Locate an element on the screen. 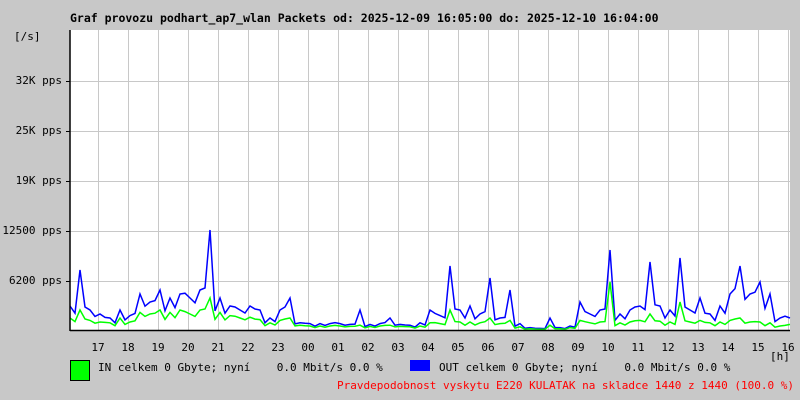  x-tick-label: 23 is located at coordinates (278, 347).